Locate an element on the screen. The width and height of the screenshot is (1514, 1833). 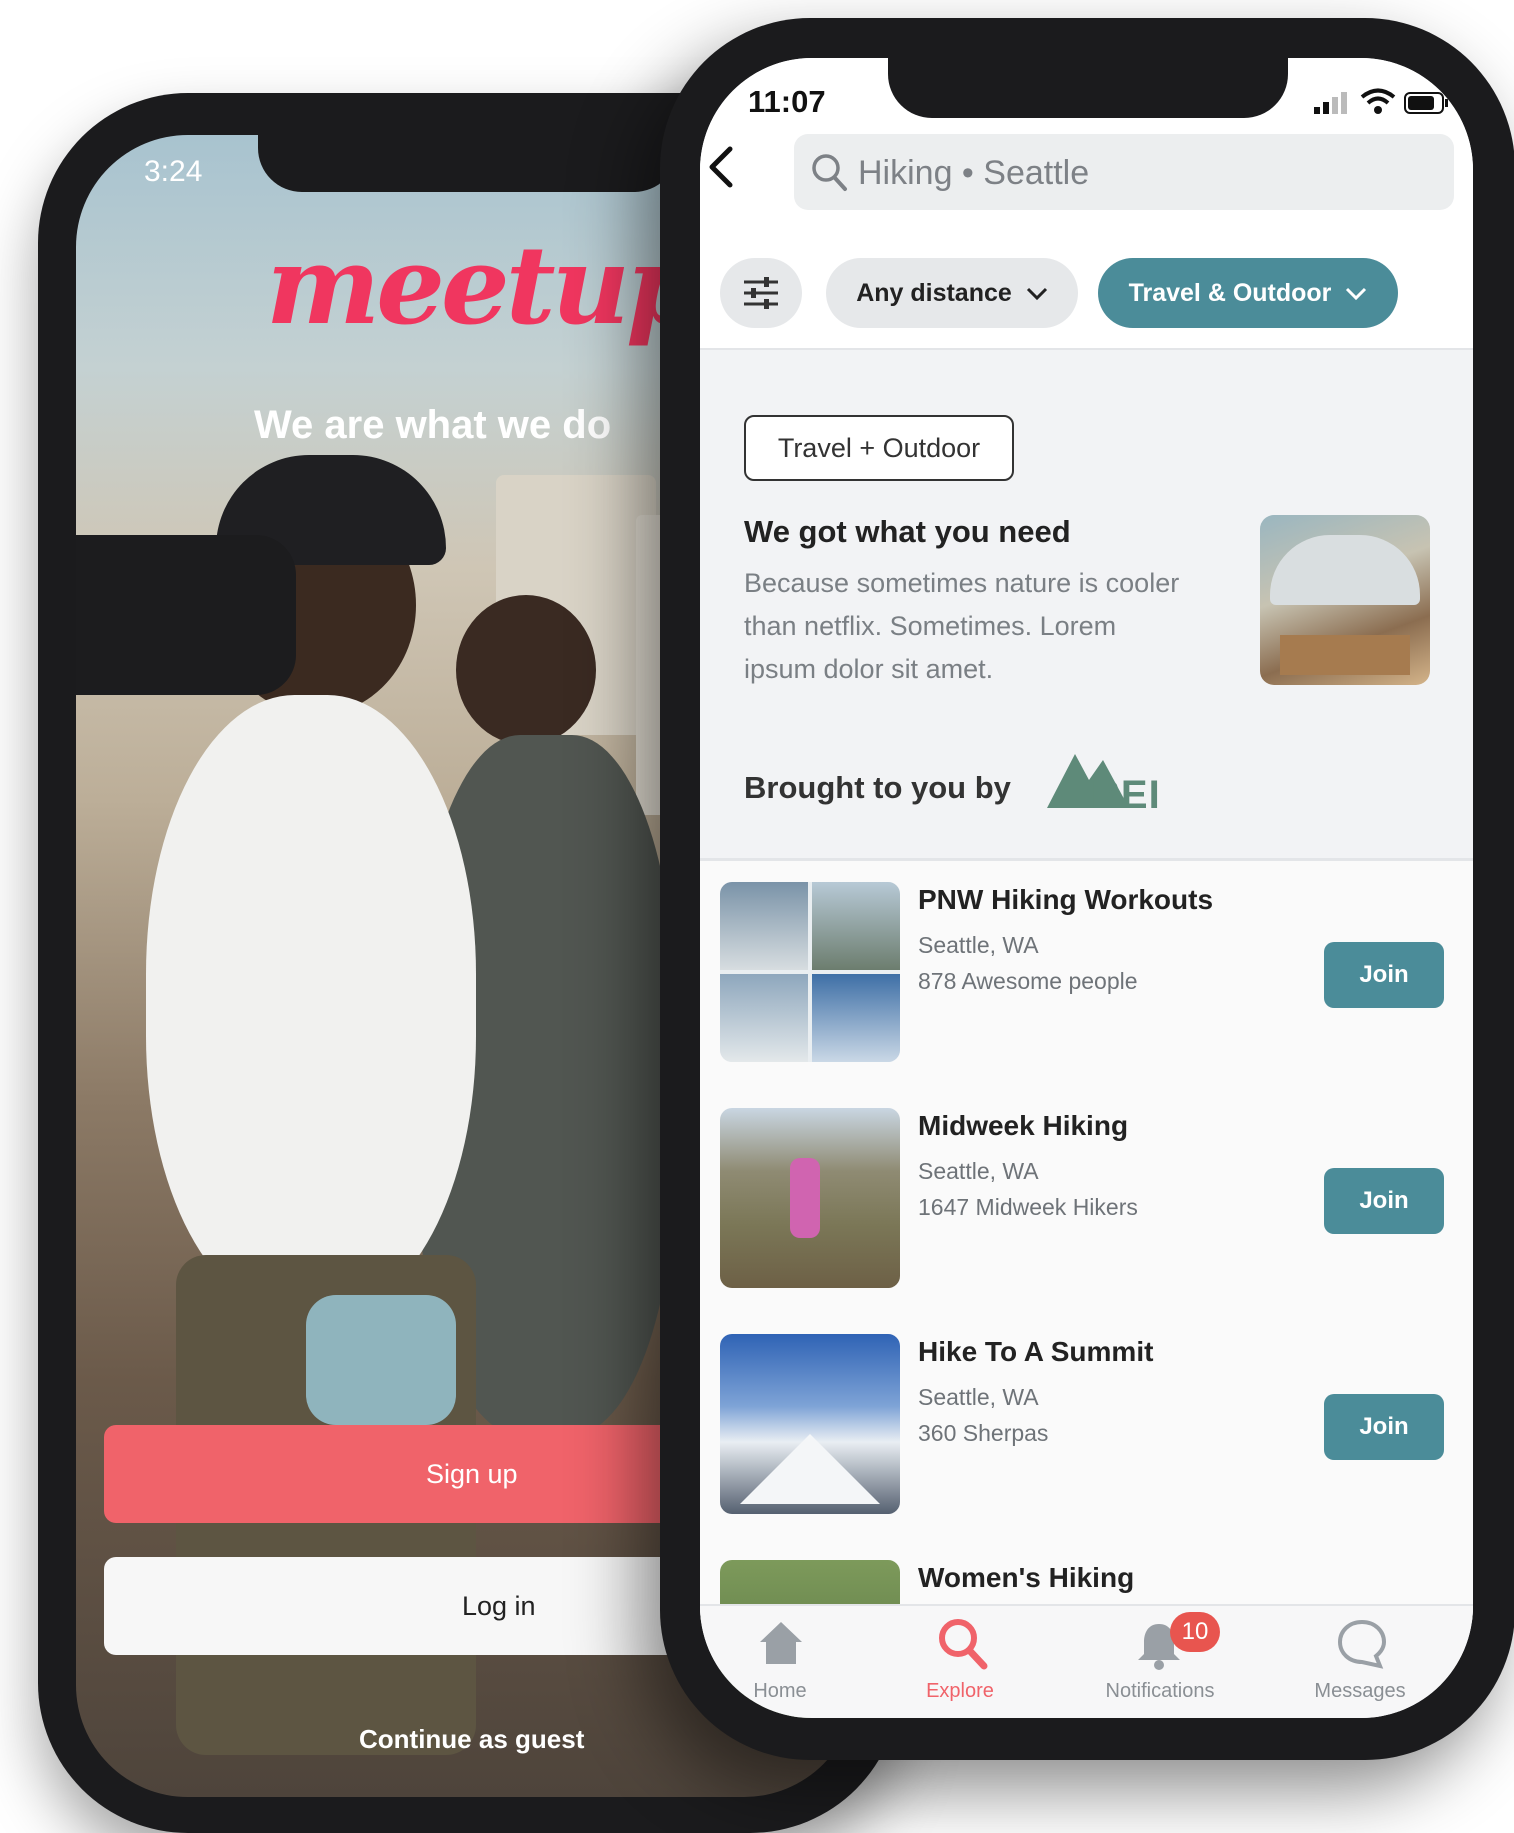
battery-icon is located at coordinates (1427, 103).